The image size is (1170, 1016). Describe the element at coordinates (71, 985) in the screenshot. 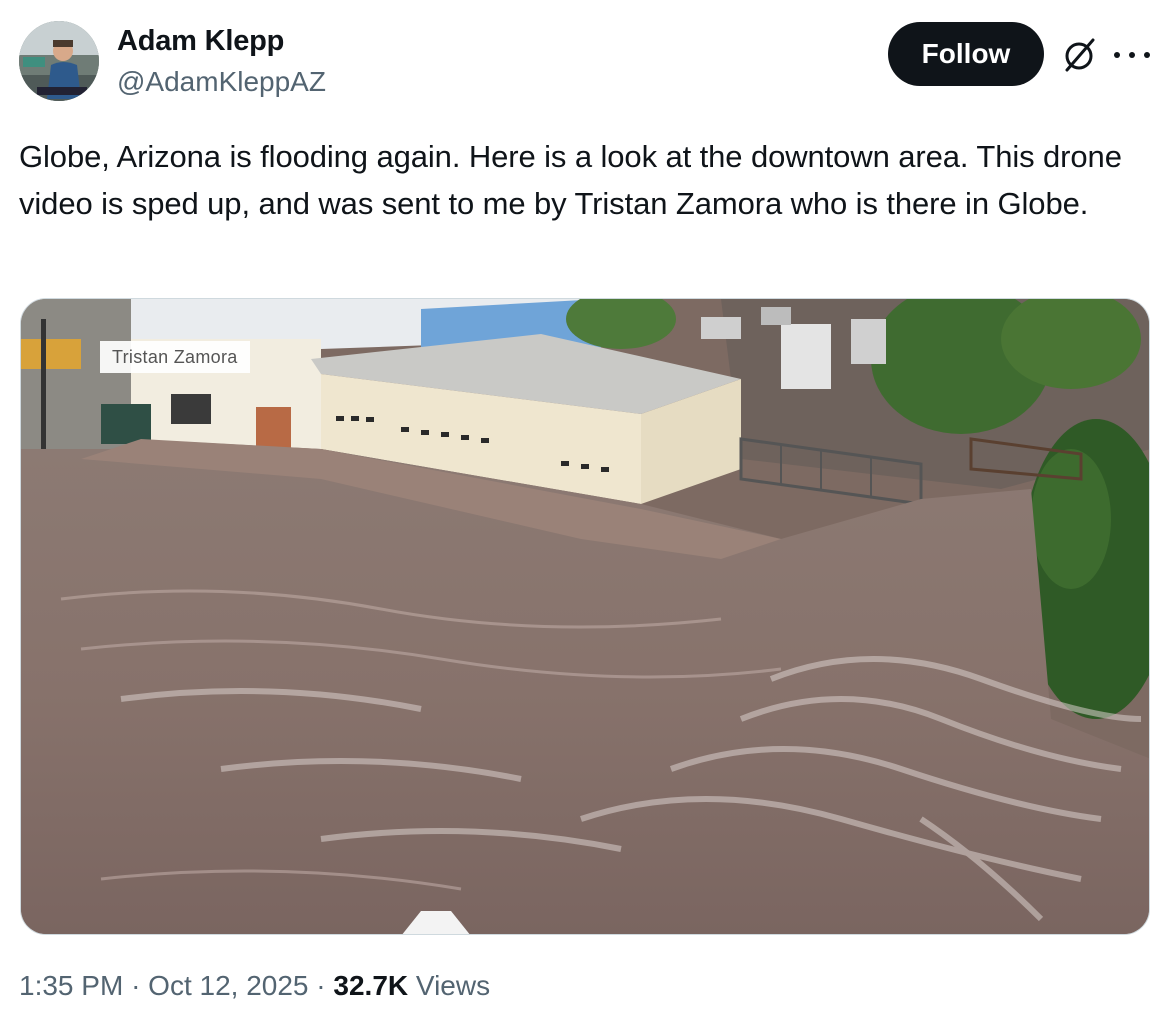

I see `tweet-time: 1:35 PM` at that location.